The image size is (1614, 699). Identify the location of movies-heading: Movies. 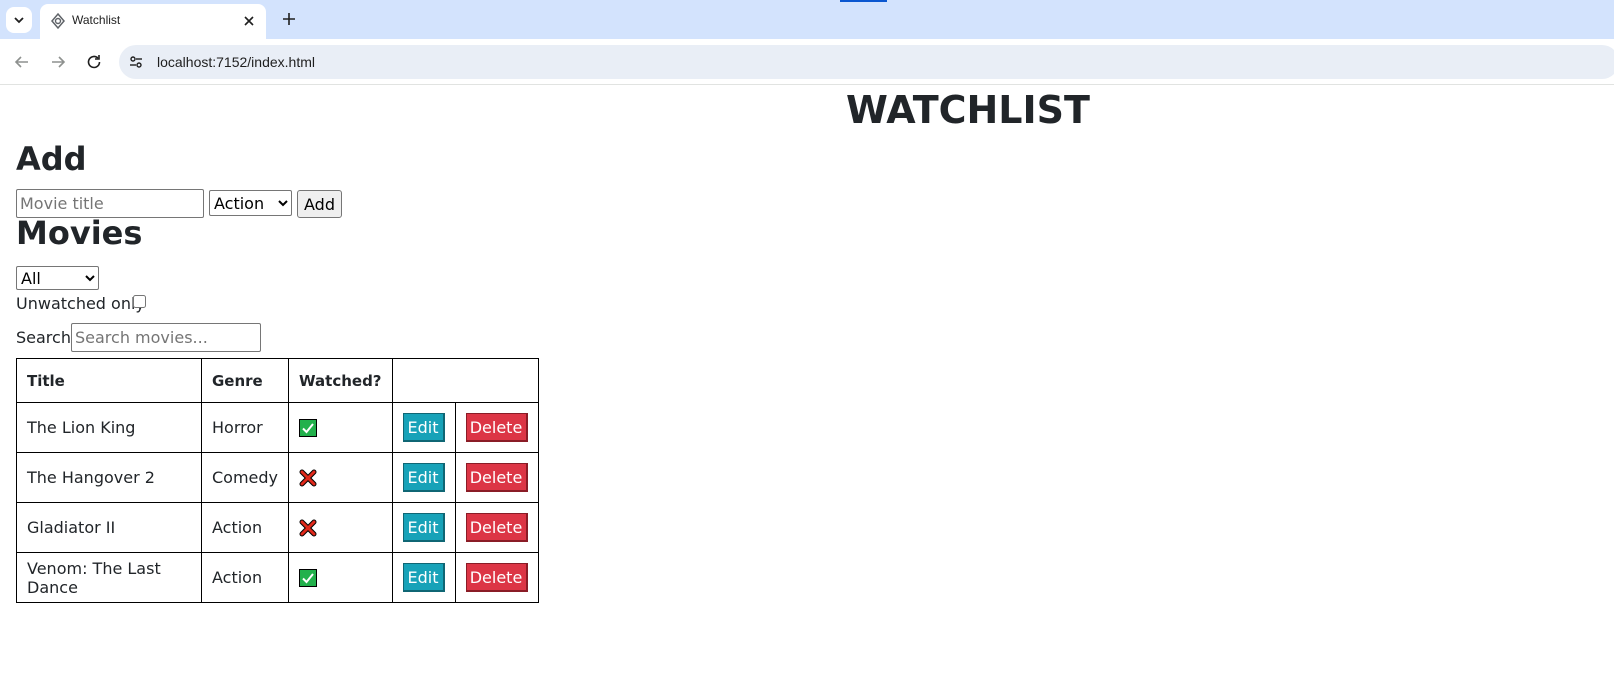
(79, 233).